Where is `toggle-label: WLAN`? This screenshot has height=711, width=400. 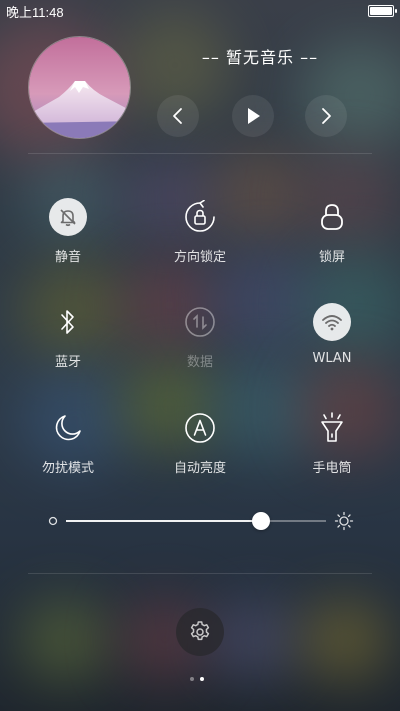
toggle-label: WLAN is located at coordinates (332, 358).